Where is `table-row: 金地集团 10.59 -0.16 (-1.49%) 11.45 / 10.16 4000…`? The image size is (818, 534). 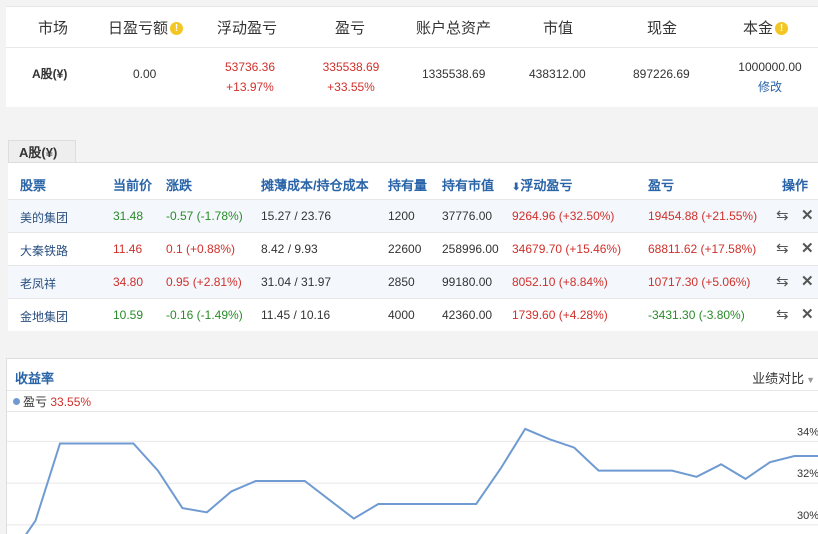
table-row: 金地集团 10.59 -0.16 (-1.49%) 11.45 / 10.16 4000… is located at coordinates (413, 314).